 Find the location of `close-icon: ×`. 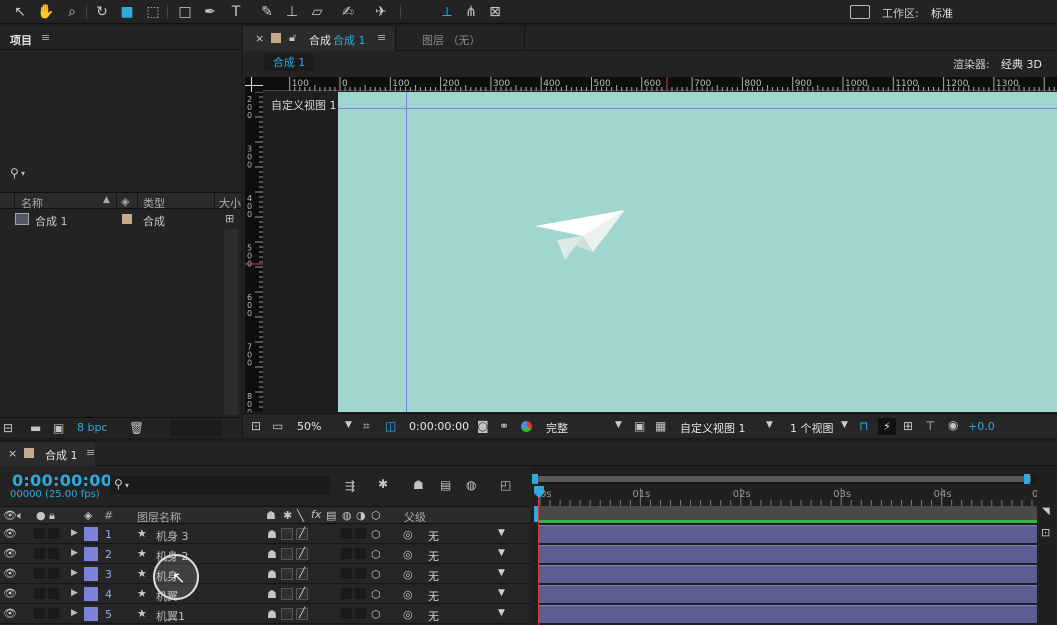

close-icon: × is located at coordinates (12, 453).